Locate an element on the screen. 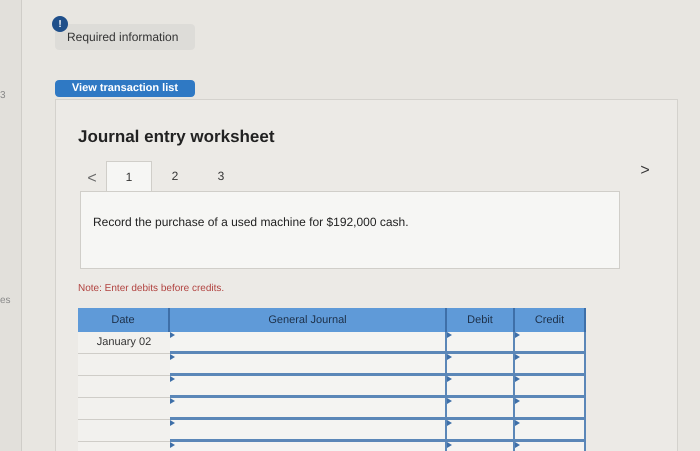 This screenshot has height=451, width=700. column-header: General Journal is located at coordinates (308, 320).